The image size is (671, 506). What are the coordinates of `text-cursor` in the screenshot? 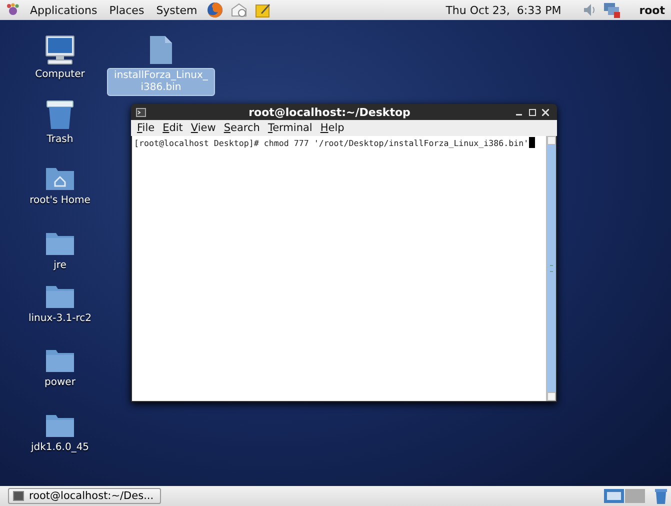 It's located at (531, 142).